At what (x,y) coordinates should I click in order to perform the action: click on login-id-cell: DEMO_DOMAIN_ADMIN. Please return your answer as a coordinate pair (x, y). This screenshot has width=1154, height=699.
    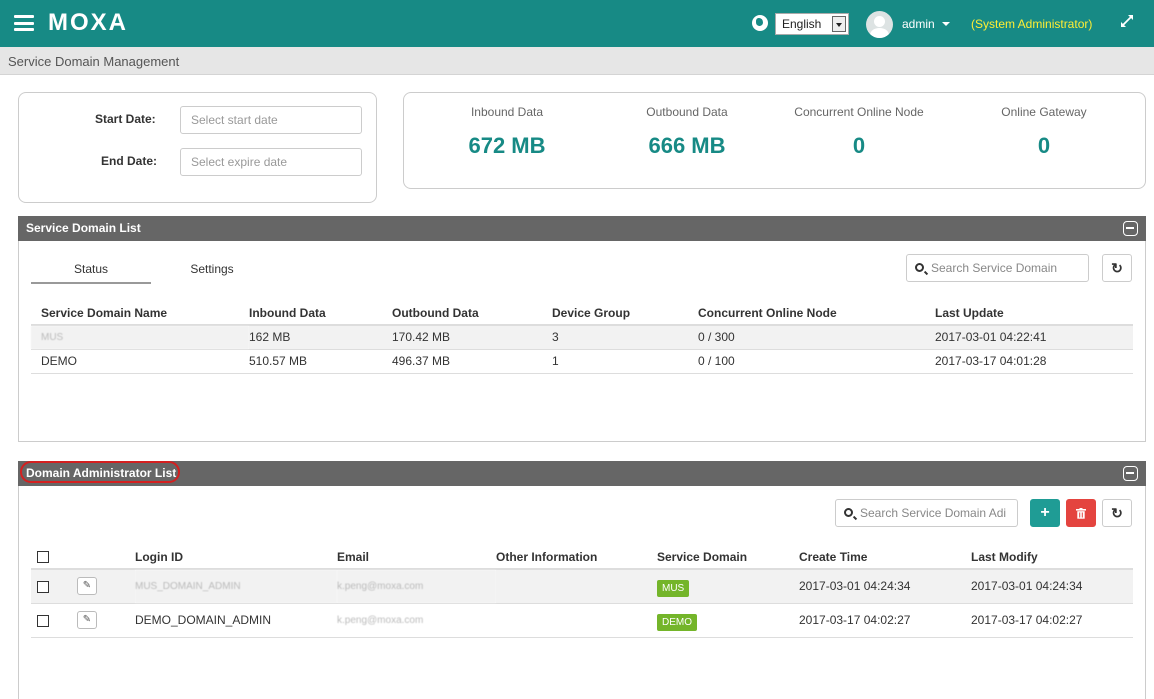
    Looking at the image, I should click on (236, 620).